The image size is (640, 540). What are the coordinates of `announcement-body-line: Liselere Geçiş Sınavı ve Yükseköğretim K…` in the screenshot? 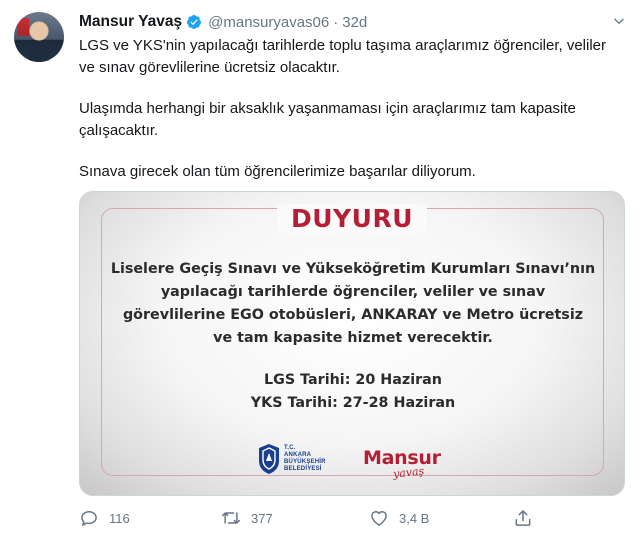 It's located at (353, 269).